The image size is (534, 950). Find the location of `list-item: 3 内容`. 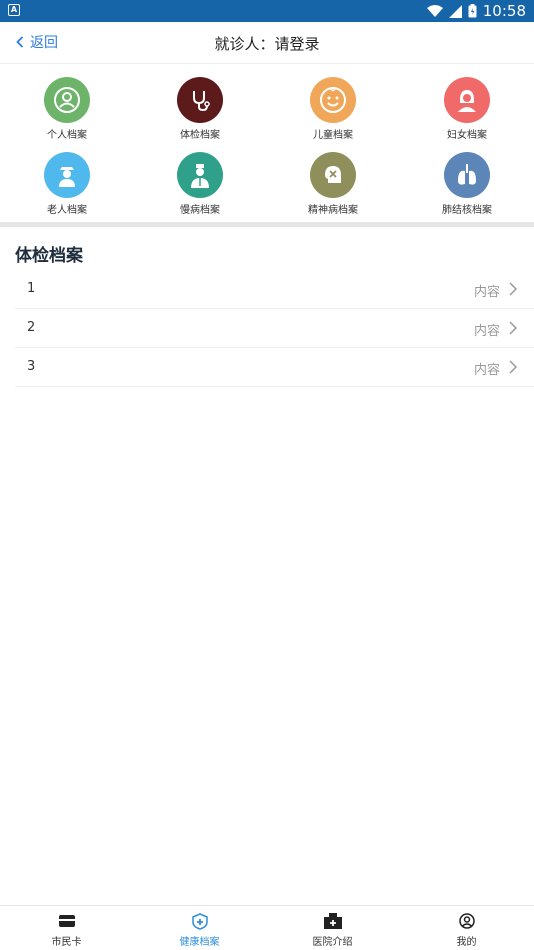

list-item: 3 内容 is located at coordinates (274, 367).